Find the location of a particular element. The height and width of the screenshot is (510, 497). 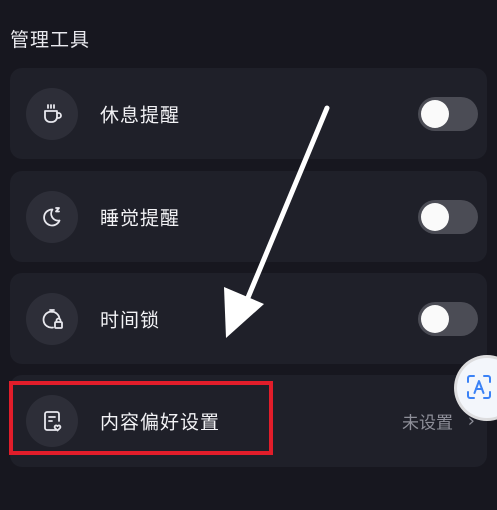

time-lock-toggle is located at coordinates (448, 318).